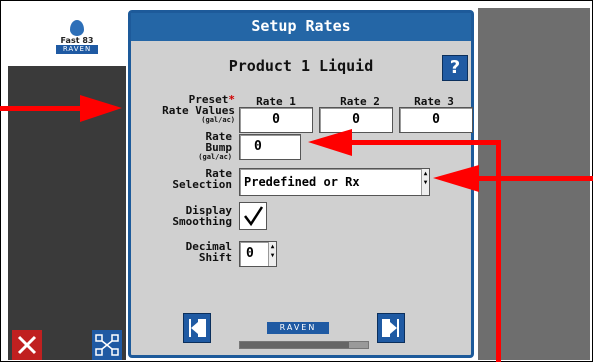 The height and width of the screenshot is (364, 593). What do you see at coordinates (215, 257) in the screenshot?
I see `decimal-label-line2: Shift` at bounding box center [215, 257].